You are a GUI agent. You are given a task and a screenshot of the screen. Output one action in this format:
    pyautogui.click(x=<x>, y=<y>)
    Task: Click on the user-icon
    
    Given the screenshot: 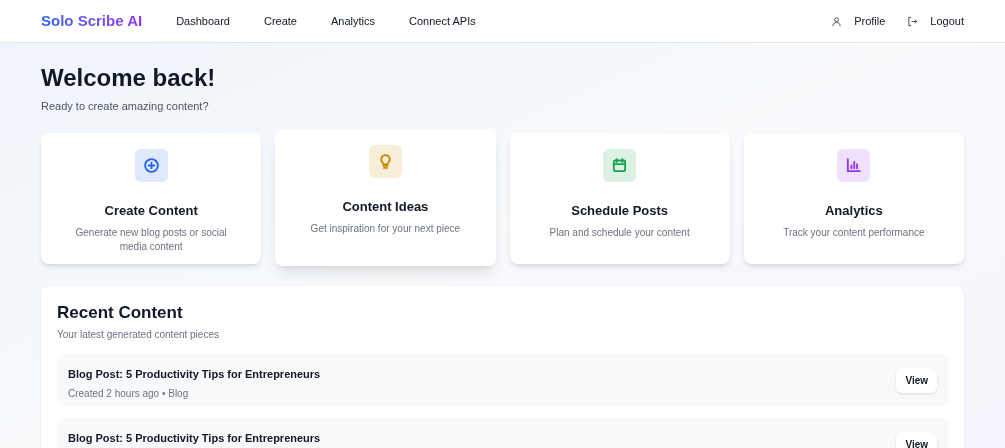 What is the action you would take?
    pyautogui.click(x=837, y=21)
    